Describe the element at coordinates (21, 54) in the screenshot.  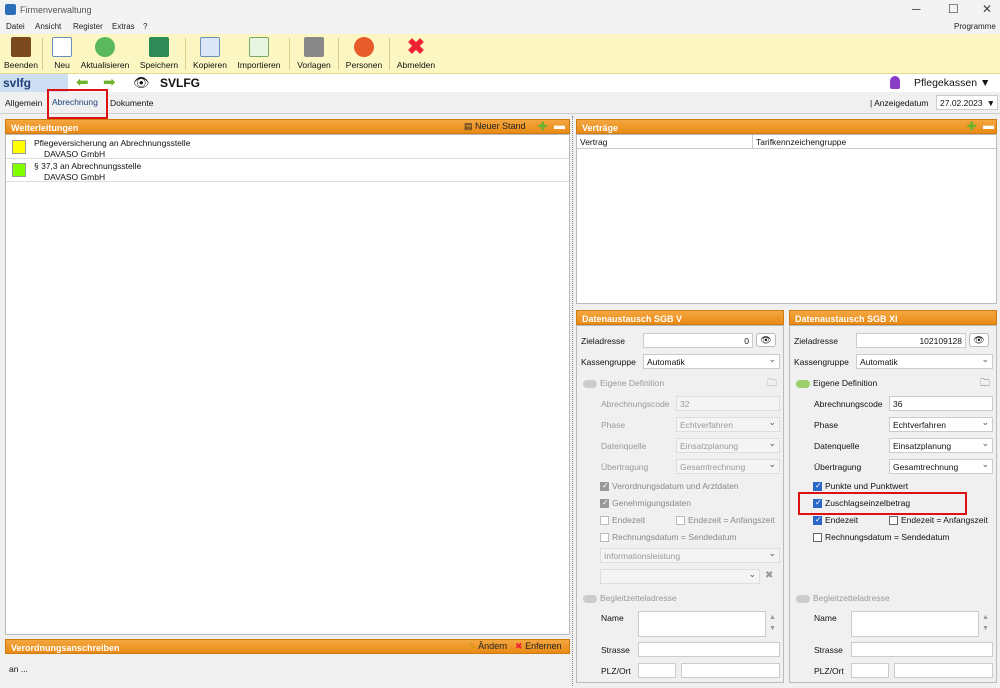
I see `beenden-button: Beenden` at that location.